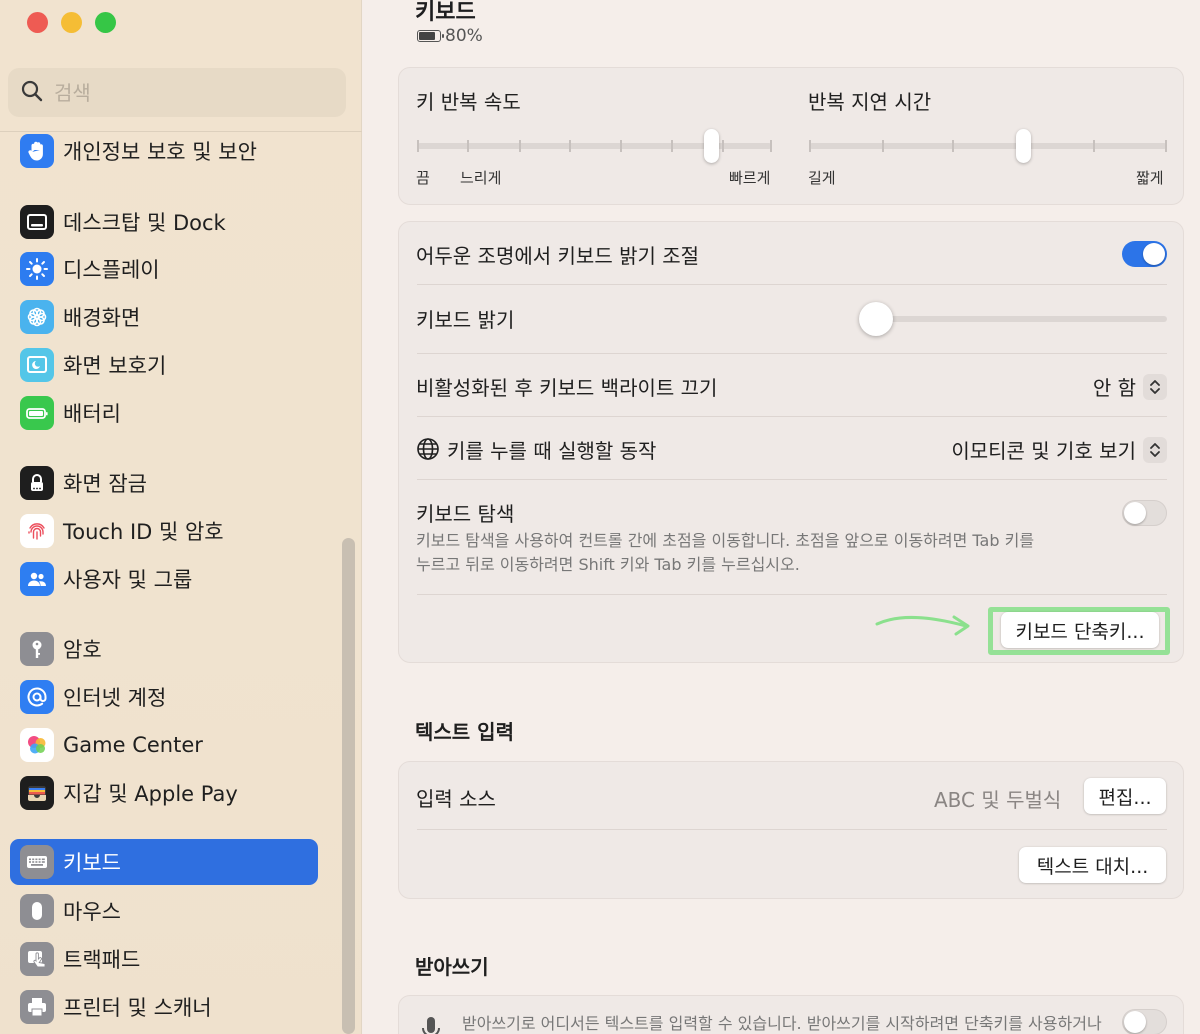 The width and height of the screenshot is (1200, 1034). Describe the element at coordinates (160, 152) in the screenshot. I see `sidebar-item-label: 개인정보 보호 및 보안` at that location.